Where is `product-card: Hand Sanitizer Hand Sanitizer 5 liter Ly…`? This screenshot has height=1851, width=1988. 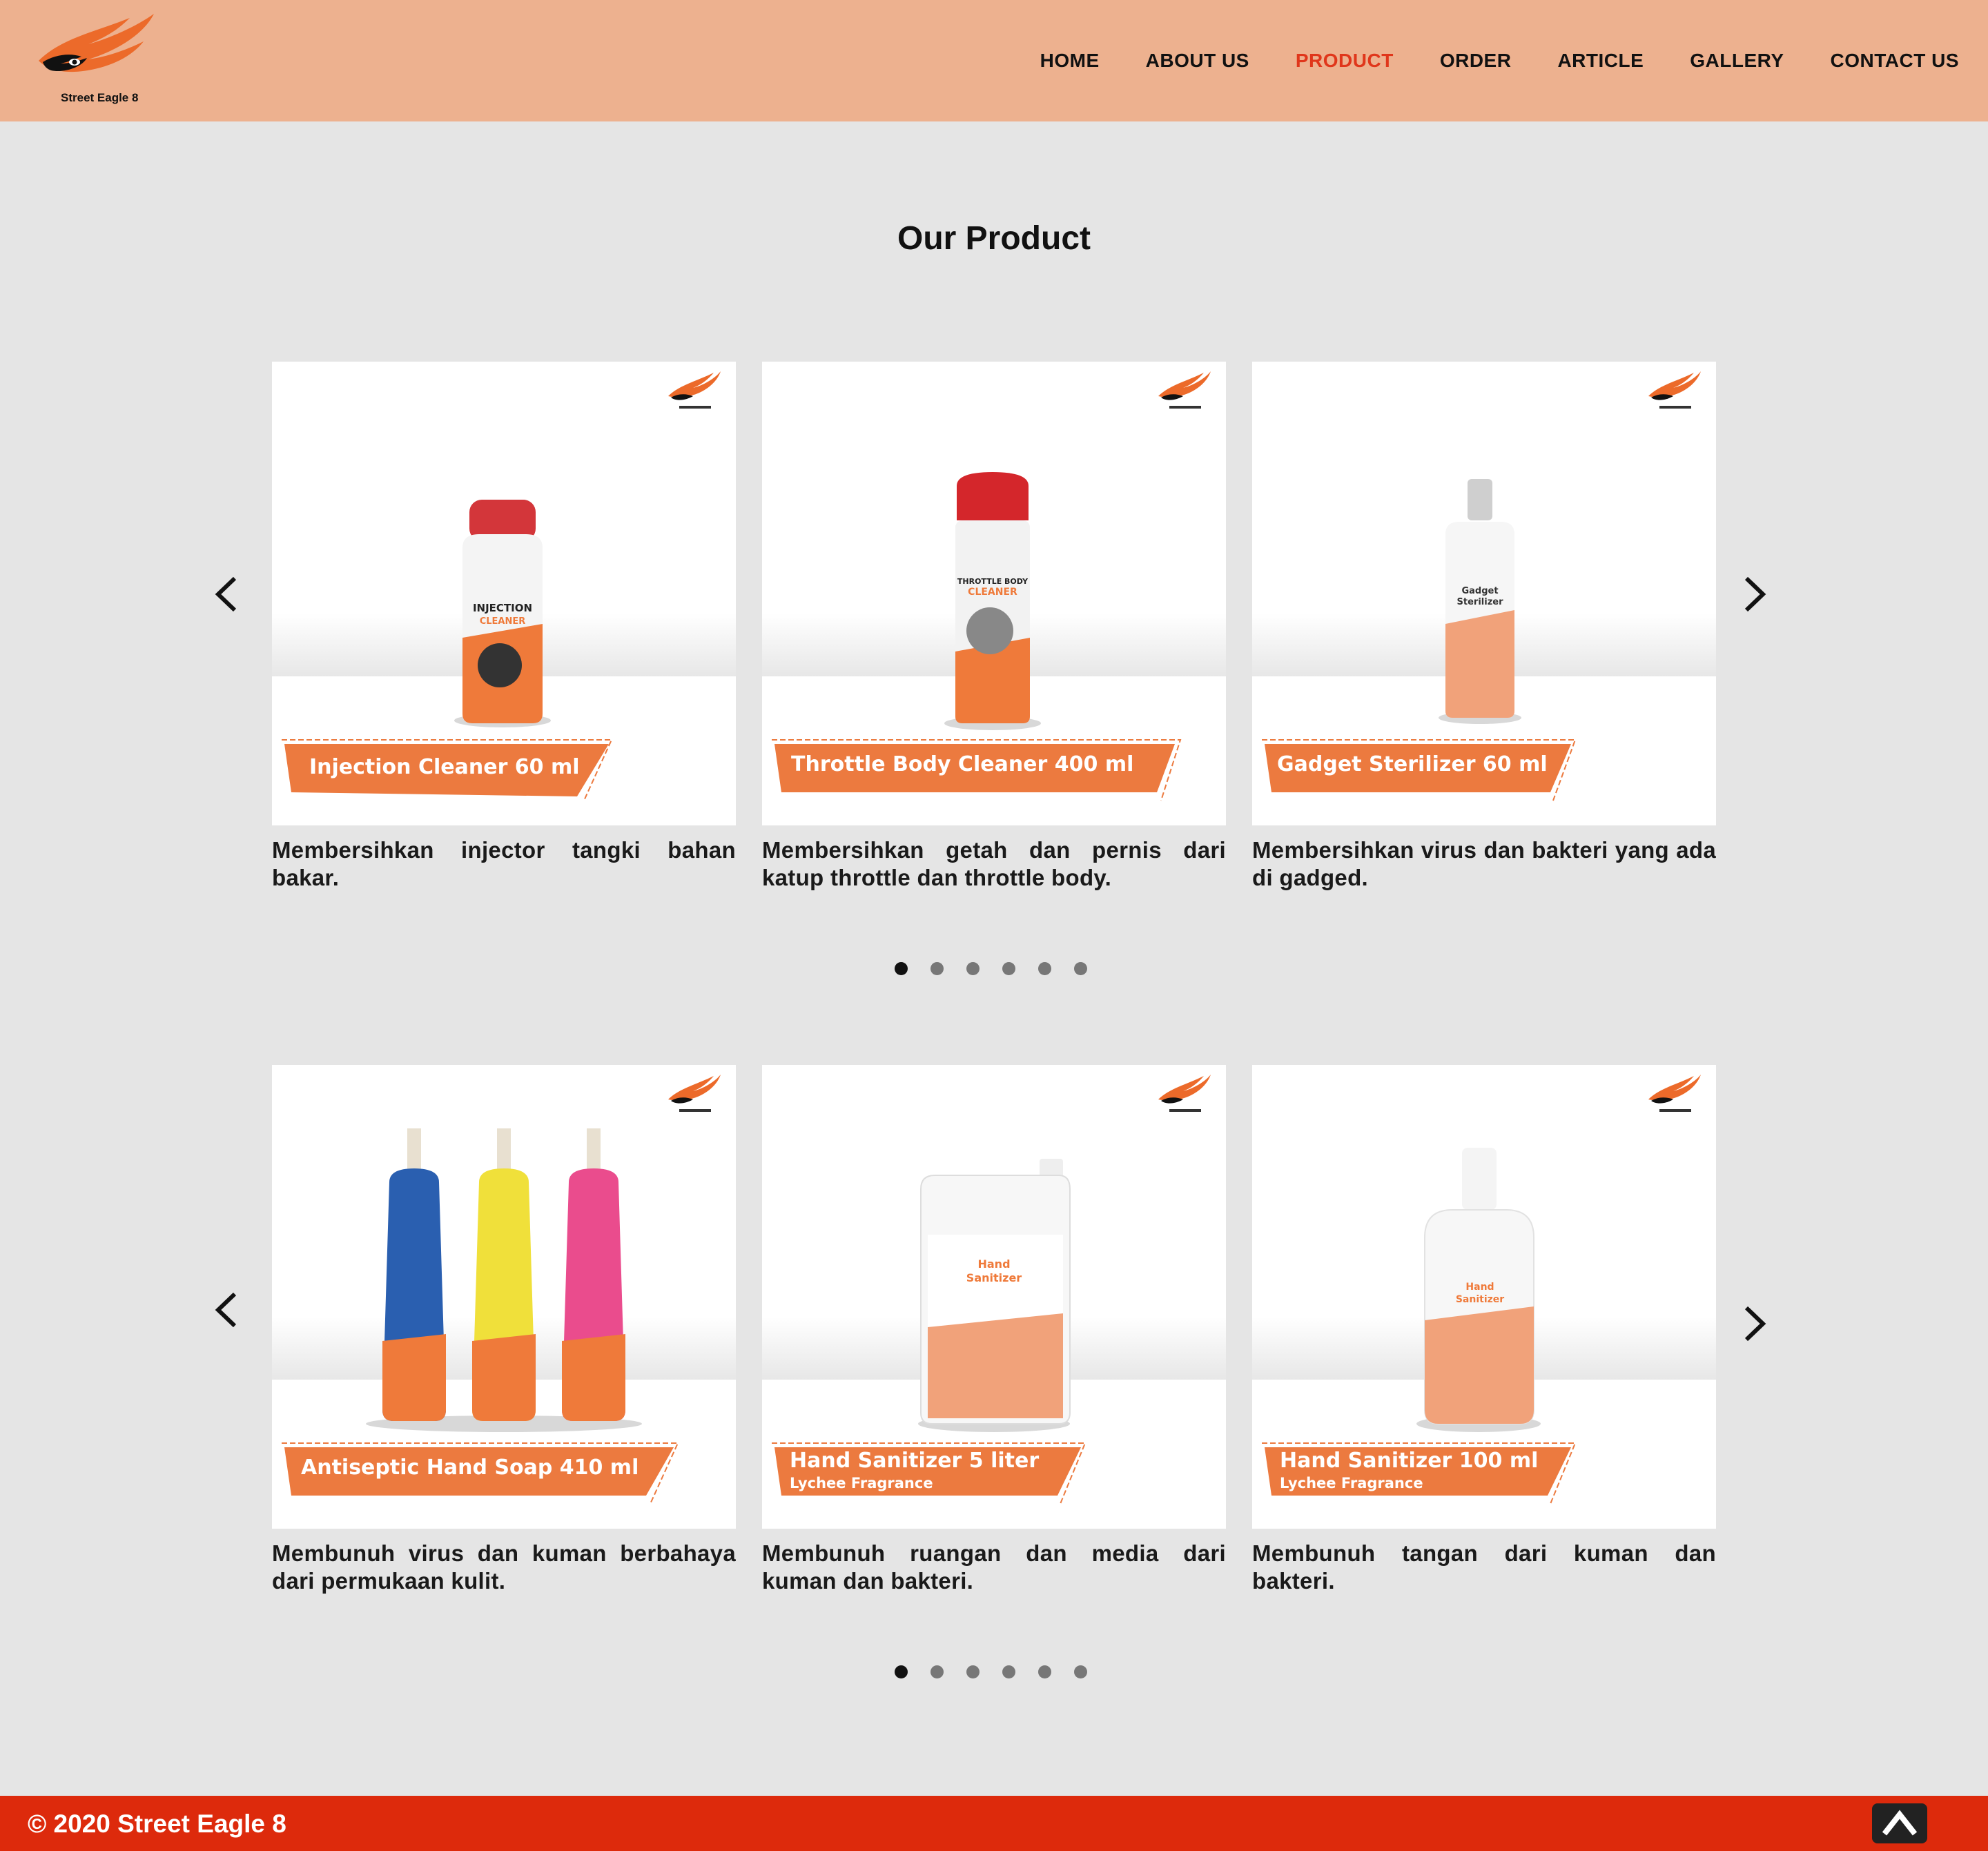 product-card: Hand Sanitizer Hand Sanitizer 5 liter Ly… is located at coordinates (994, 1330).